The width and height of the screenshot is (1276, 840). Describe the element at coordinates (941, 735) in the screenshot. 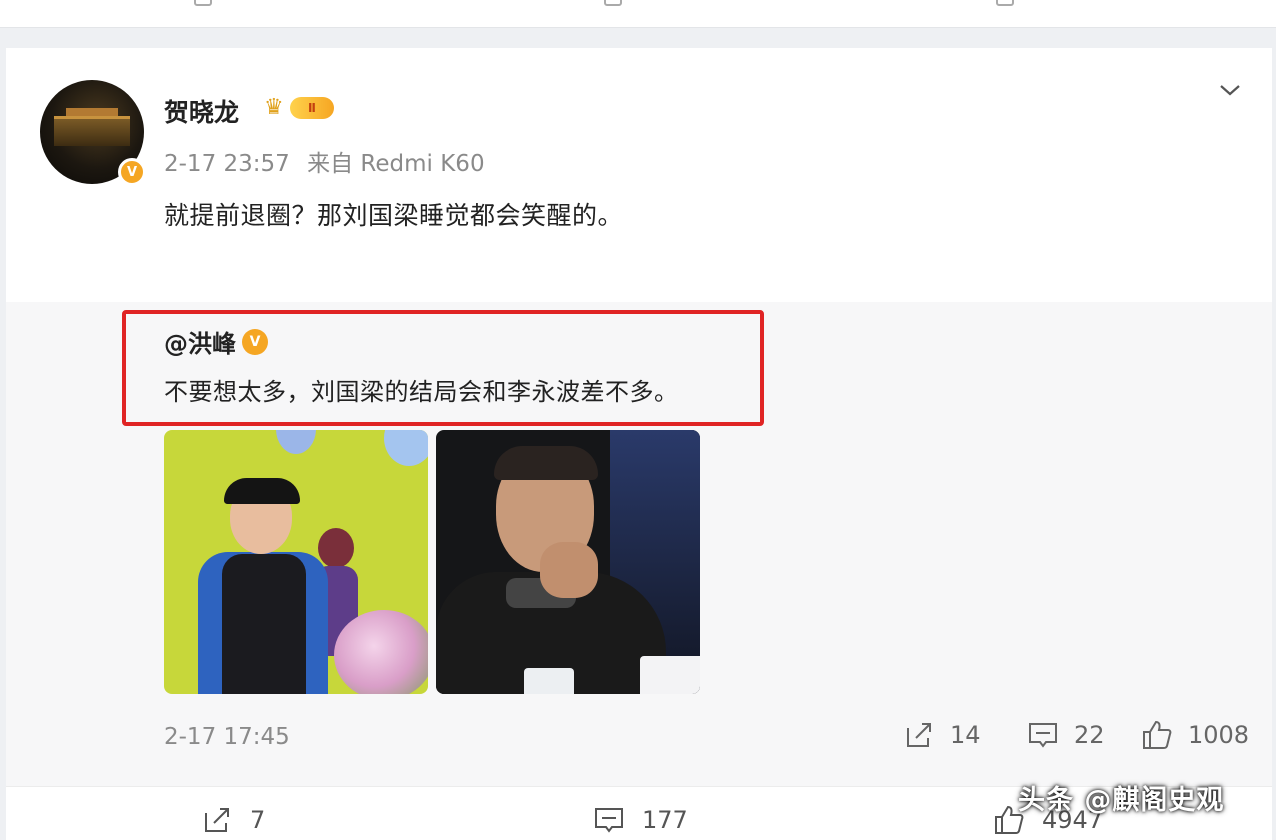

I see `repost-share-button: 14` at that location.